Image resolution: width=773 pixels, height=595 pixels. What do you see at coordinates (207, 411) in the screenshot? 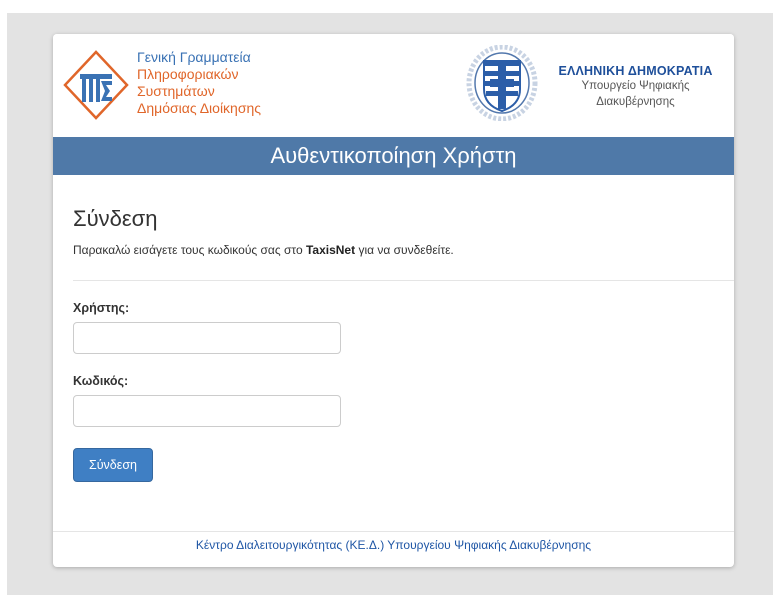
I see `password-input` at bounding box center [207, 411].